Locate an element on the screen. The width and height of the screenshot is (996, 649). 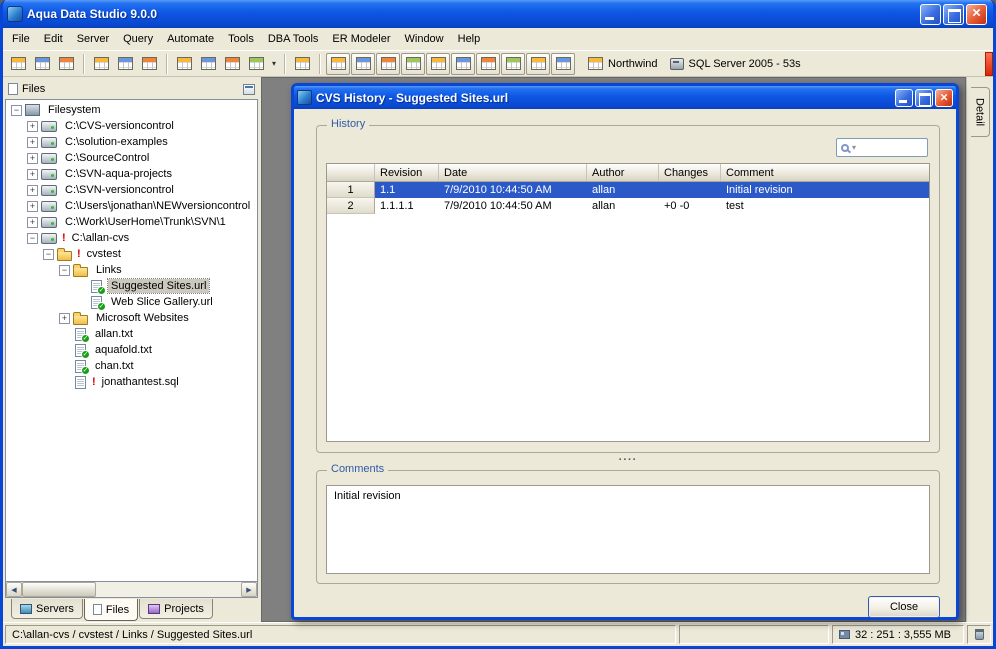
window-list-button is located at coordinates (66, 64).